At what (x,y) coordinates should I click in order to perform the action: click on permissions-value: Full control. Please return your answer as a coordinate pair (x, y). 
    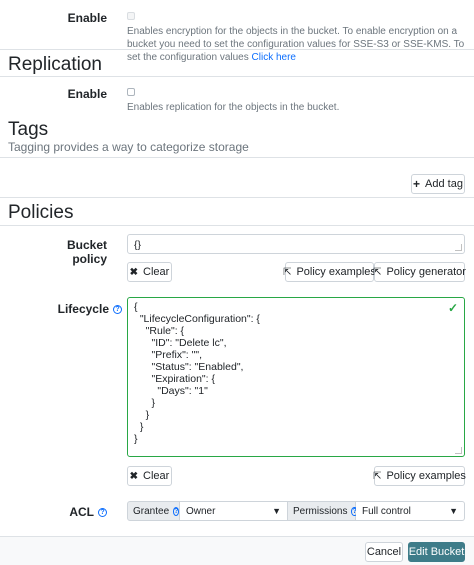
    Looking at the image, I should click on (386, 511).